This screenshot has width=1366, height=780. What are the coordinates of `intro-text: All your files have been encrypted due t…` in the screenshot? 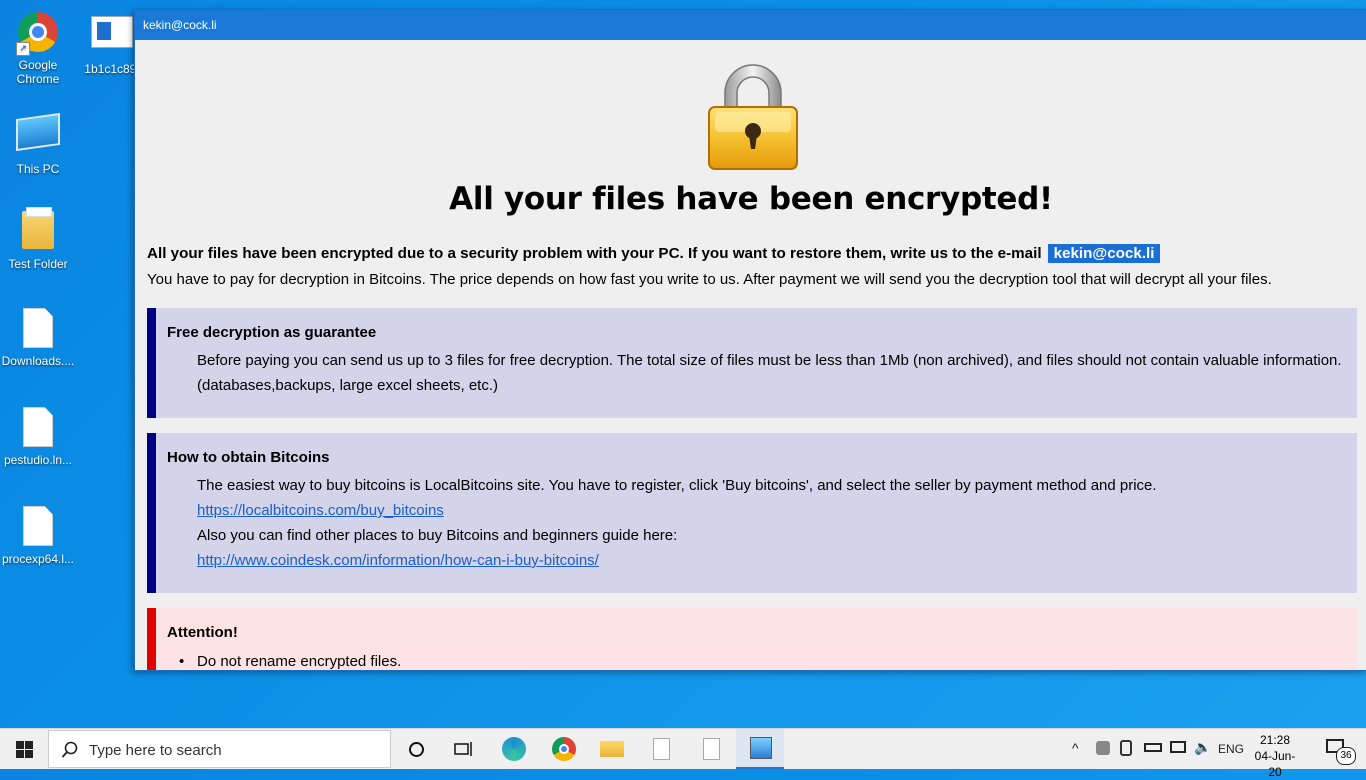 It's located at (654, 253).